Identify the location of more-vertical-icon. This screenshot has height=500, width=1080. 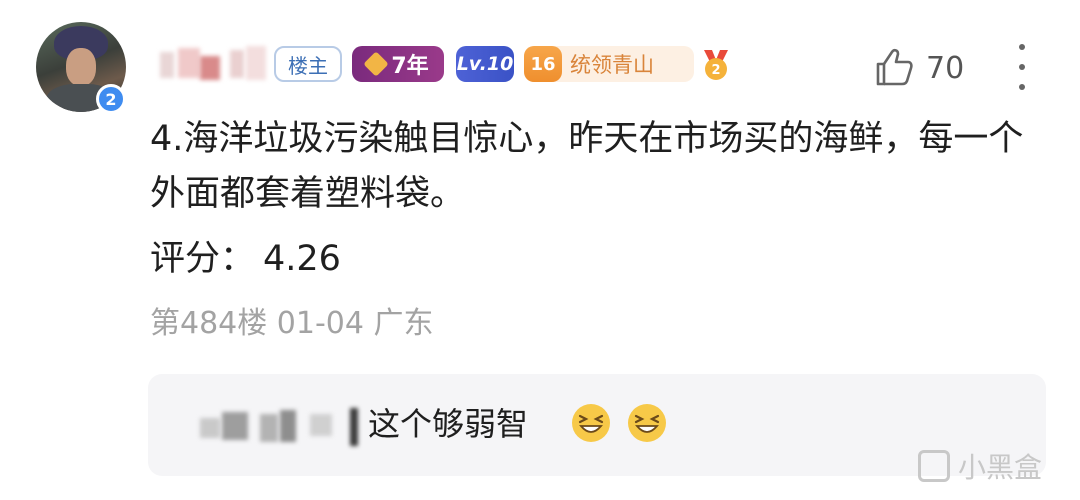
(1022, 67).